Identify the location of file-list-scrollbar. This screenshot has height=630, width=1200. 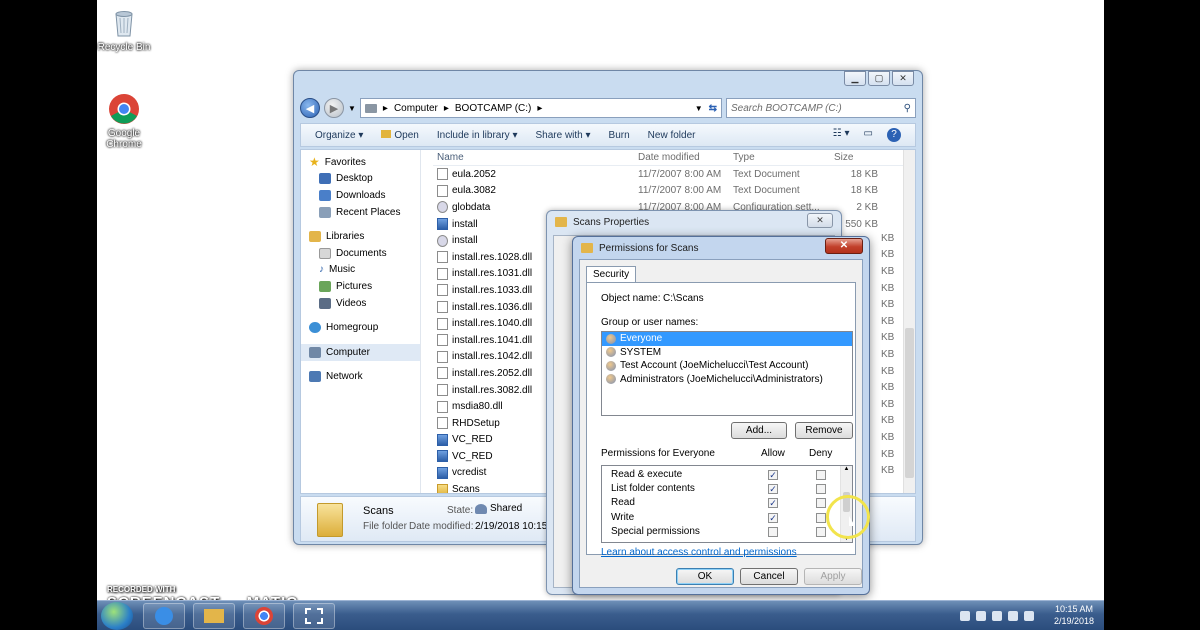
(909, 321).